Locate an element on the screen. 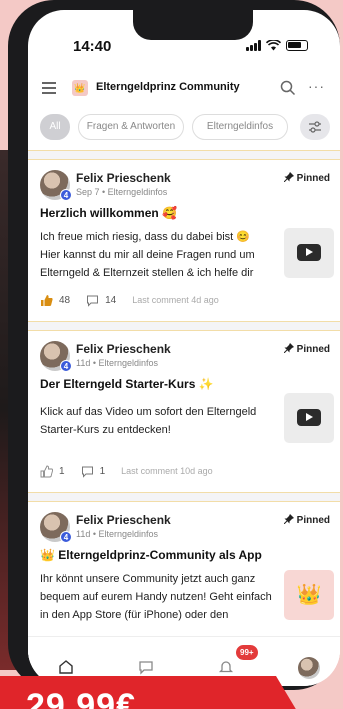 The height and width of the screenshot is (709, 343). filter-chips: All Fragen & Antworten Elterngeldinfos is located at coordinates (184, 130).